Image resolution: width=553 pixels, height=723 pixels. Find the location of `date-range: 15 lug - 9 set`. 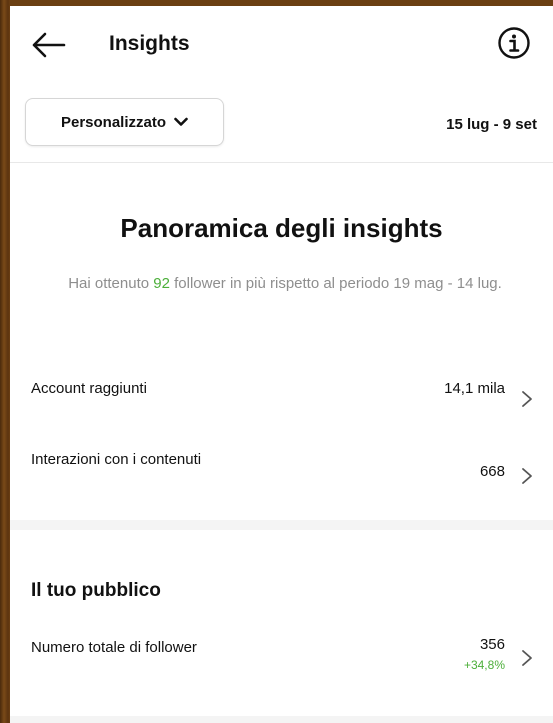

date-range: 15 lug - 9 set is located at coordinates (491, 124).